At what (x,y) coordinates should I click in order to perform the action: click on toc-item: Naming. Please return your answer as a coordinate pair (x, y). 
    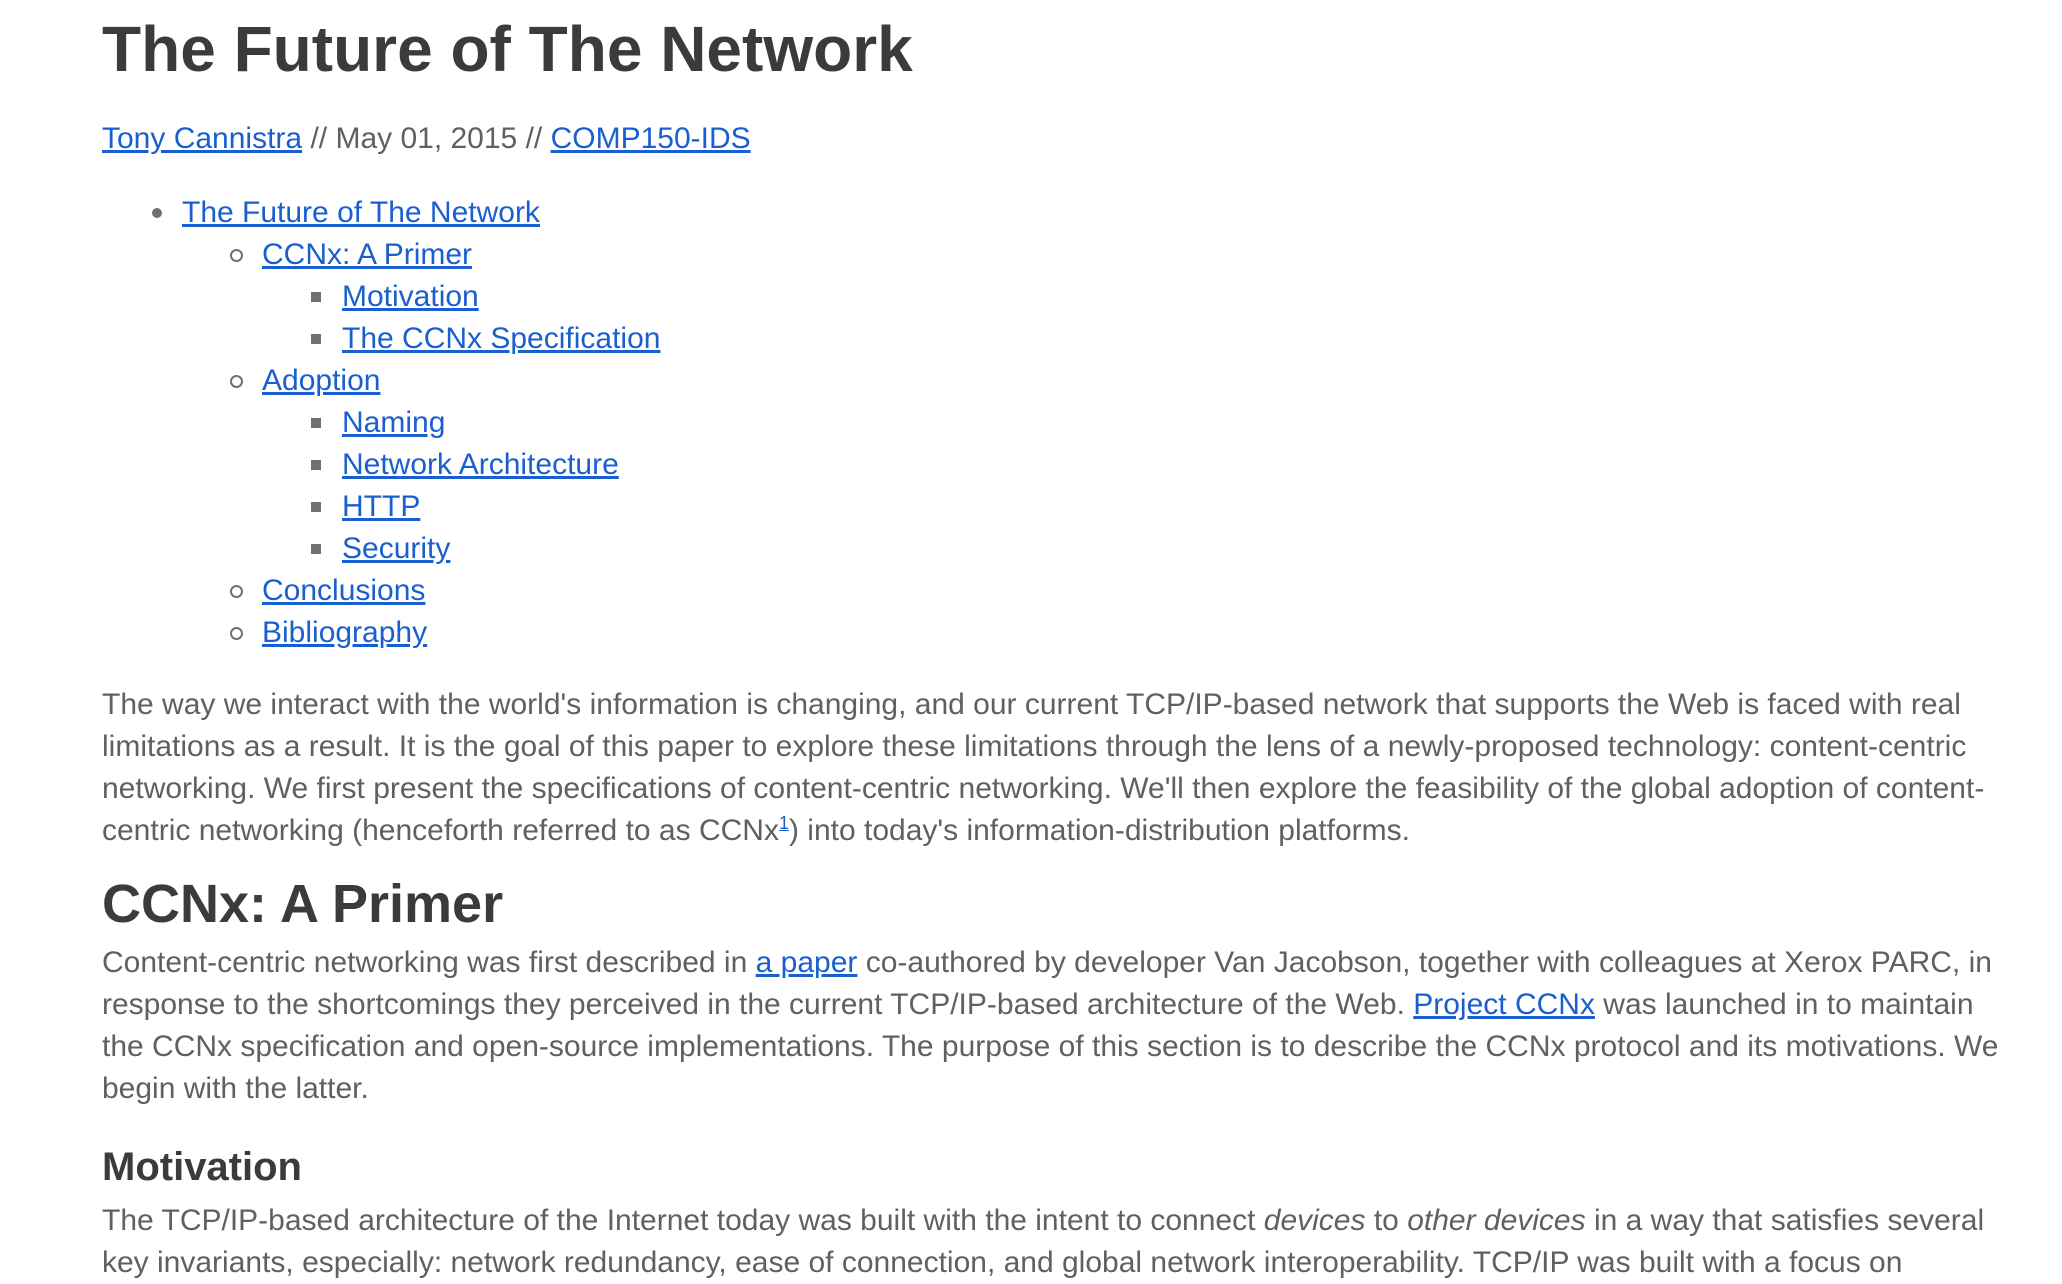
    Looking at the image, I should click on (381, 423).